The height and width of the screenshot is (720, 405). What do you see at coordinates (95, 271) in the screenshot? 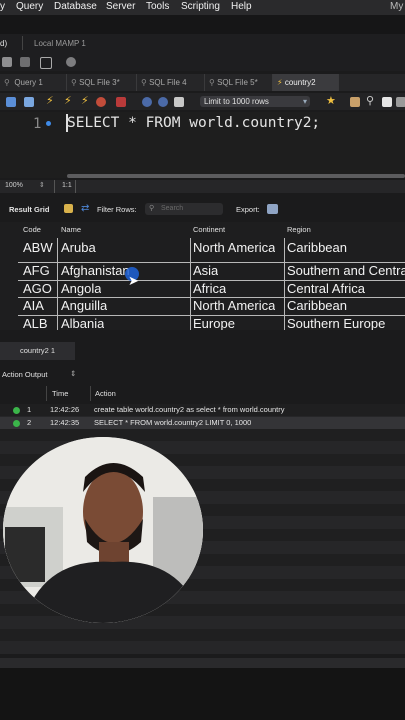
I see `table-cell-name: Afghanistan` at bounding box center [95, 271].